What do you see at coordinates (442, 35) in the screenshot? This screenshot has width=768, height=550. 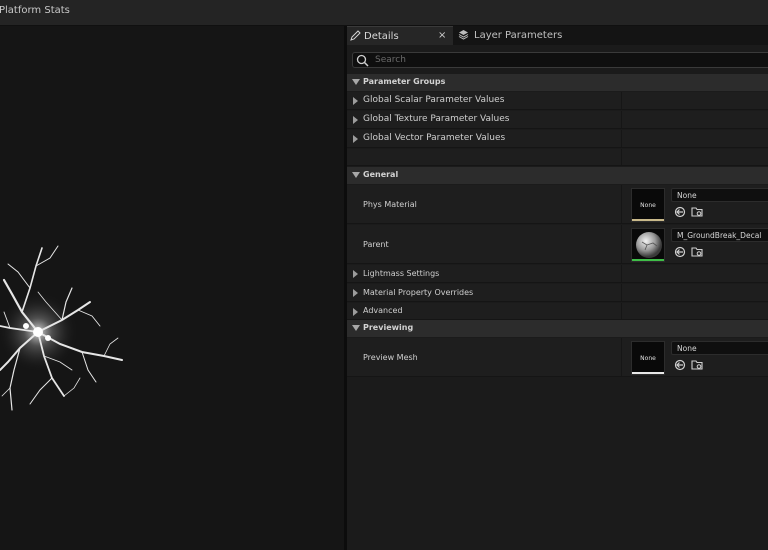 I see `close-tab-icon: ×` at bounding box center [442, 35].